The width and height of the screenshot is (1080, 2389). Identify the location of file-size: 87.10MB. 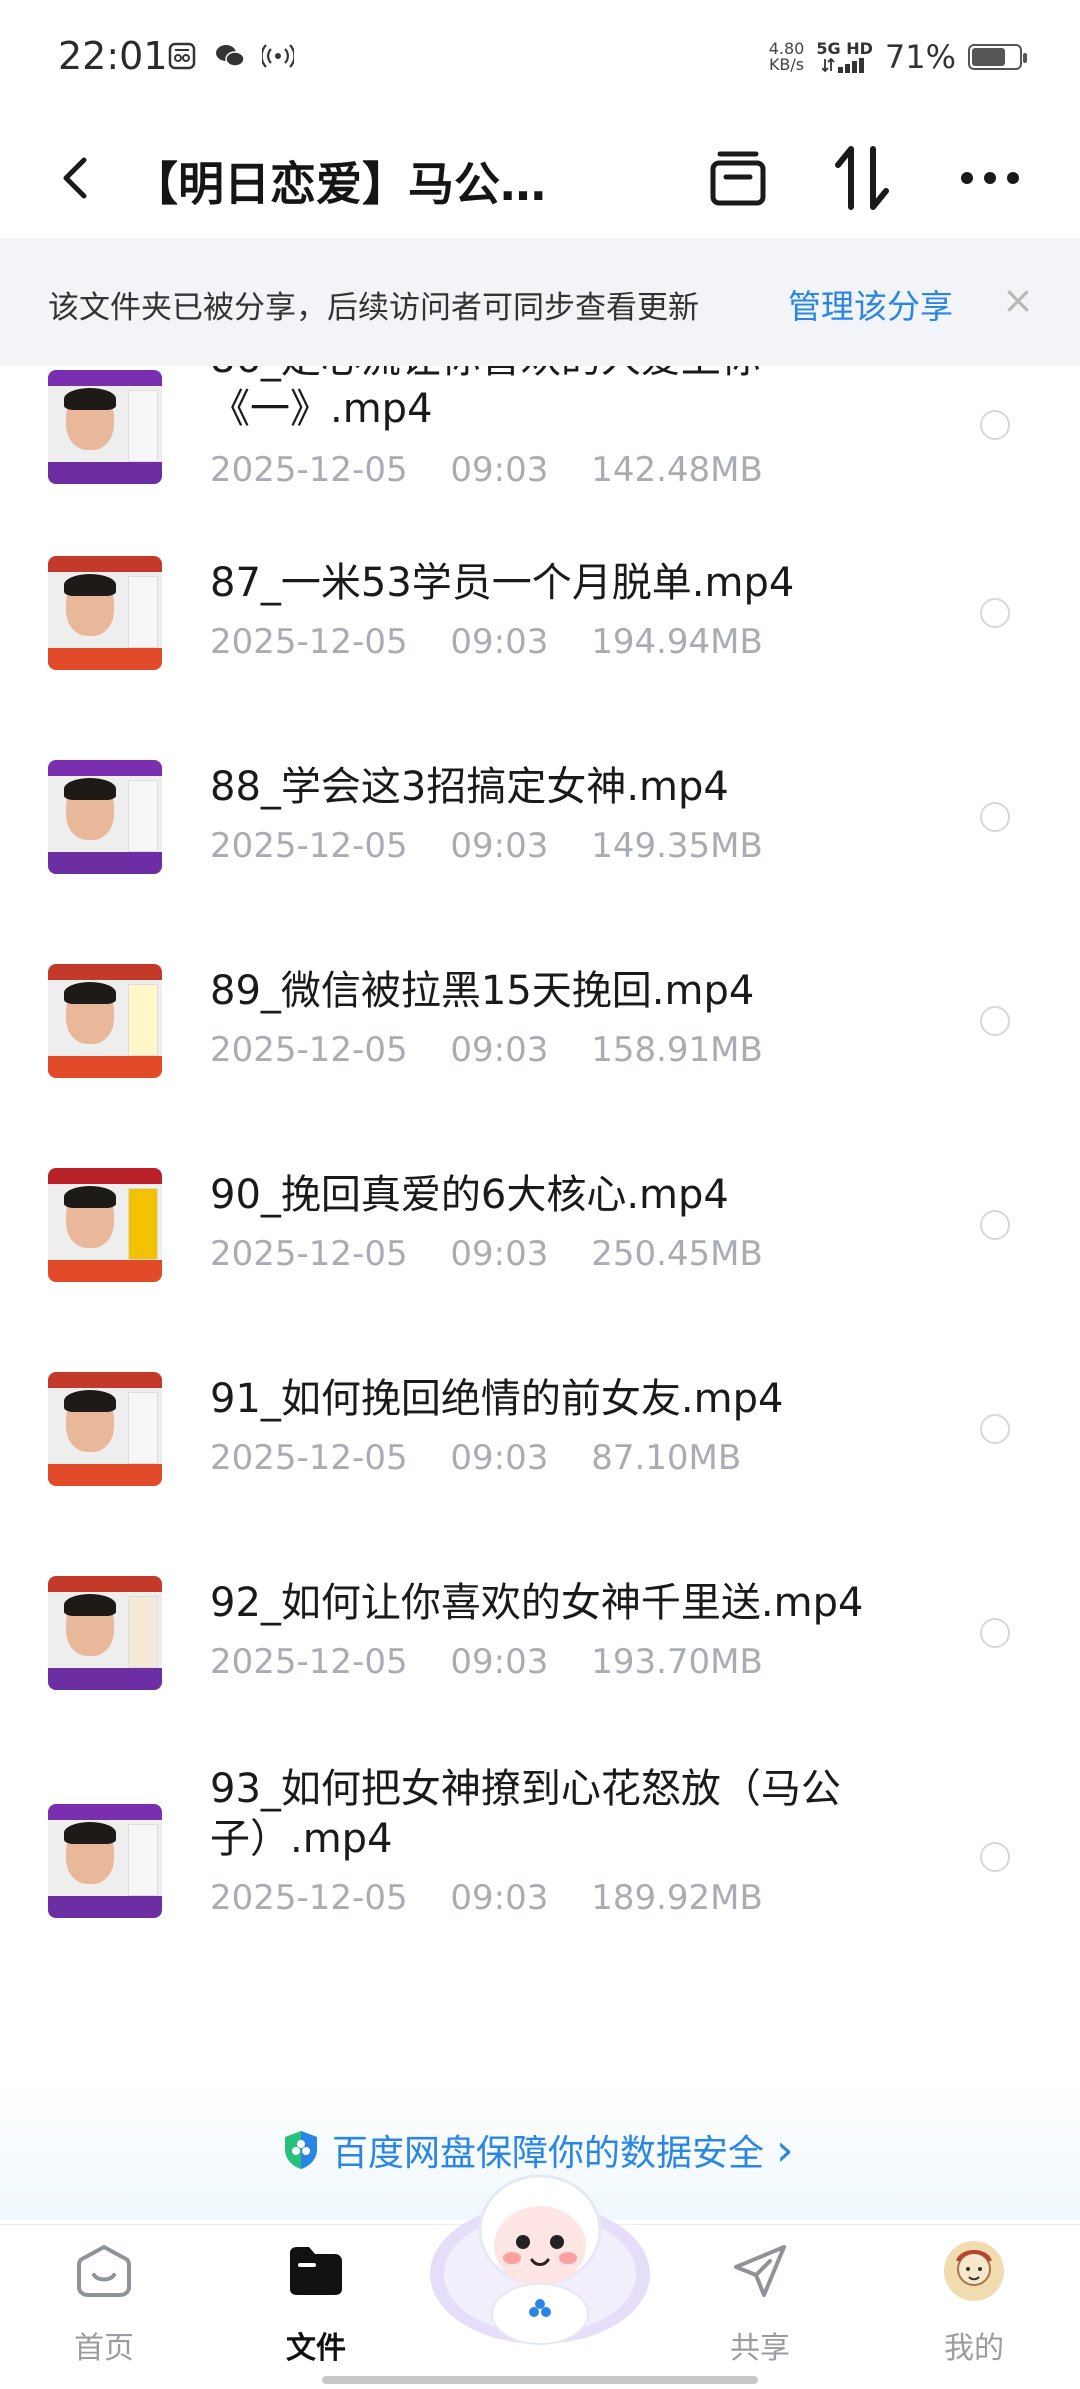
(666, 1458).